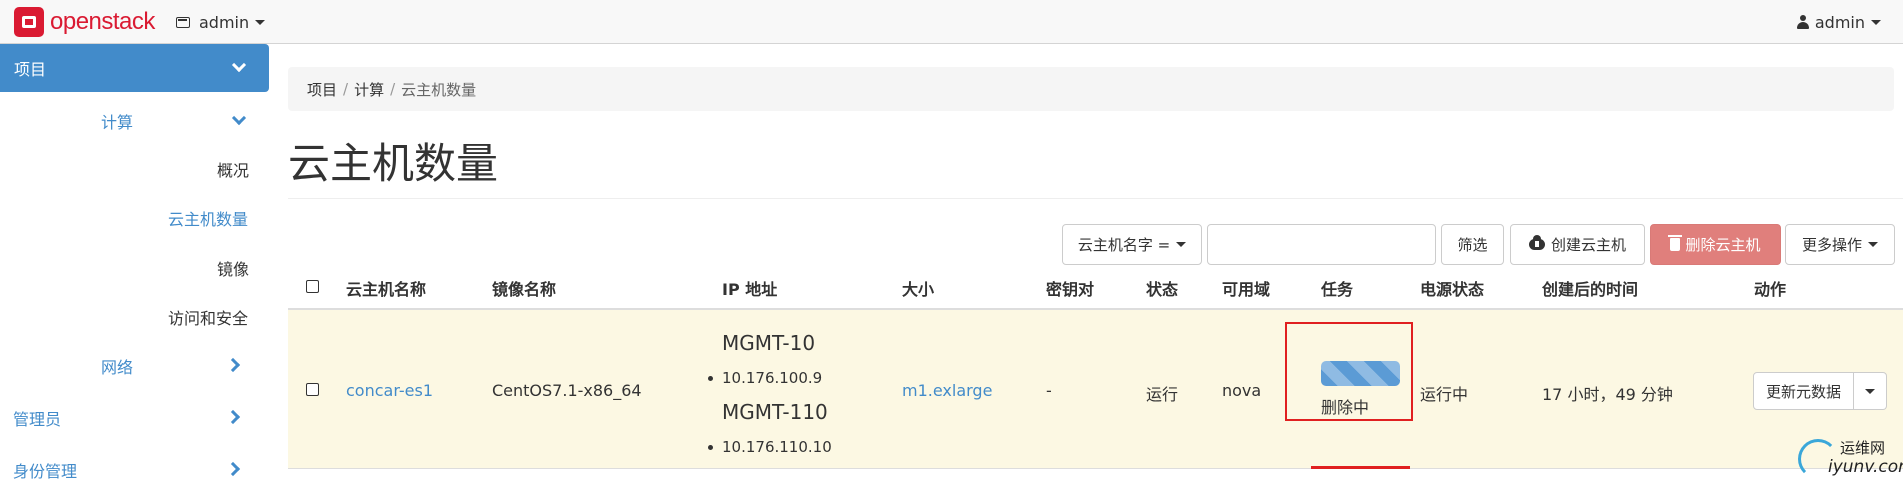 Image resolution: width=1903 pixels, height=486 pixels. What do you see at coordinates (1802, 22) in the screenshot?
I see `user-icon` at bounding box center [1802, 22].